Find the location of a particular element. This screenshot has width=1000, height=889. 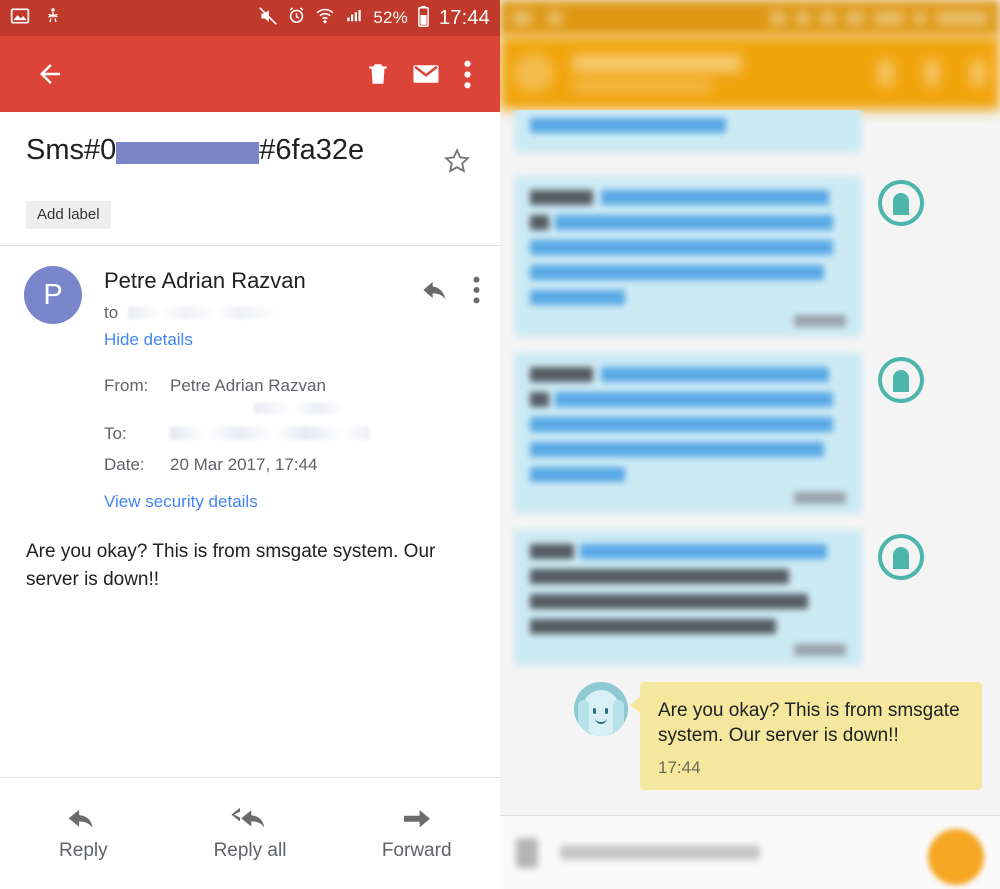

sender-name: Petre Adrian Razvan is located at coordinates (205, 280).